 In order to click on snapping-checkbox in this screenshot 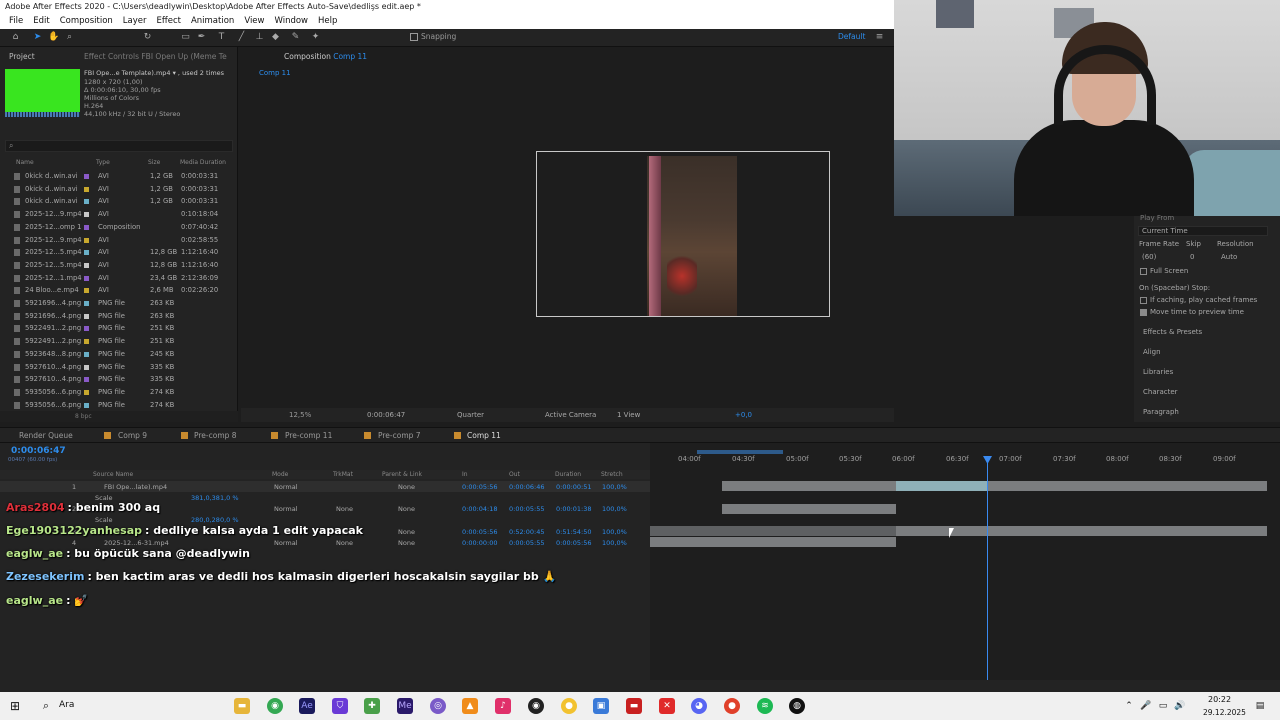, I will do `click(414, 37)`.